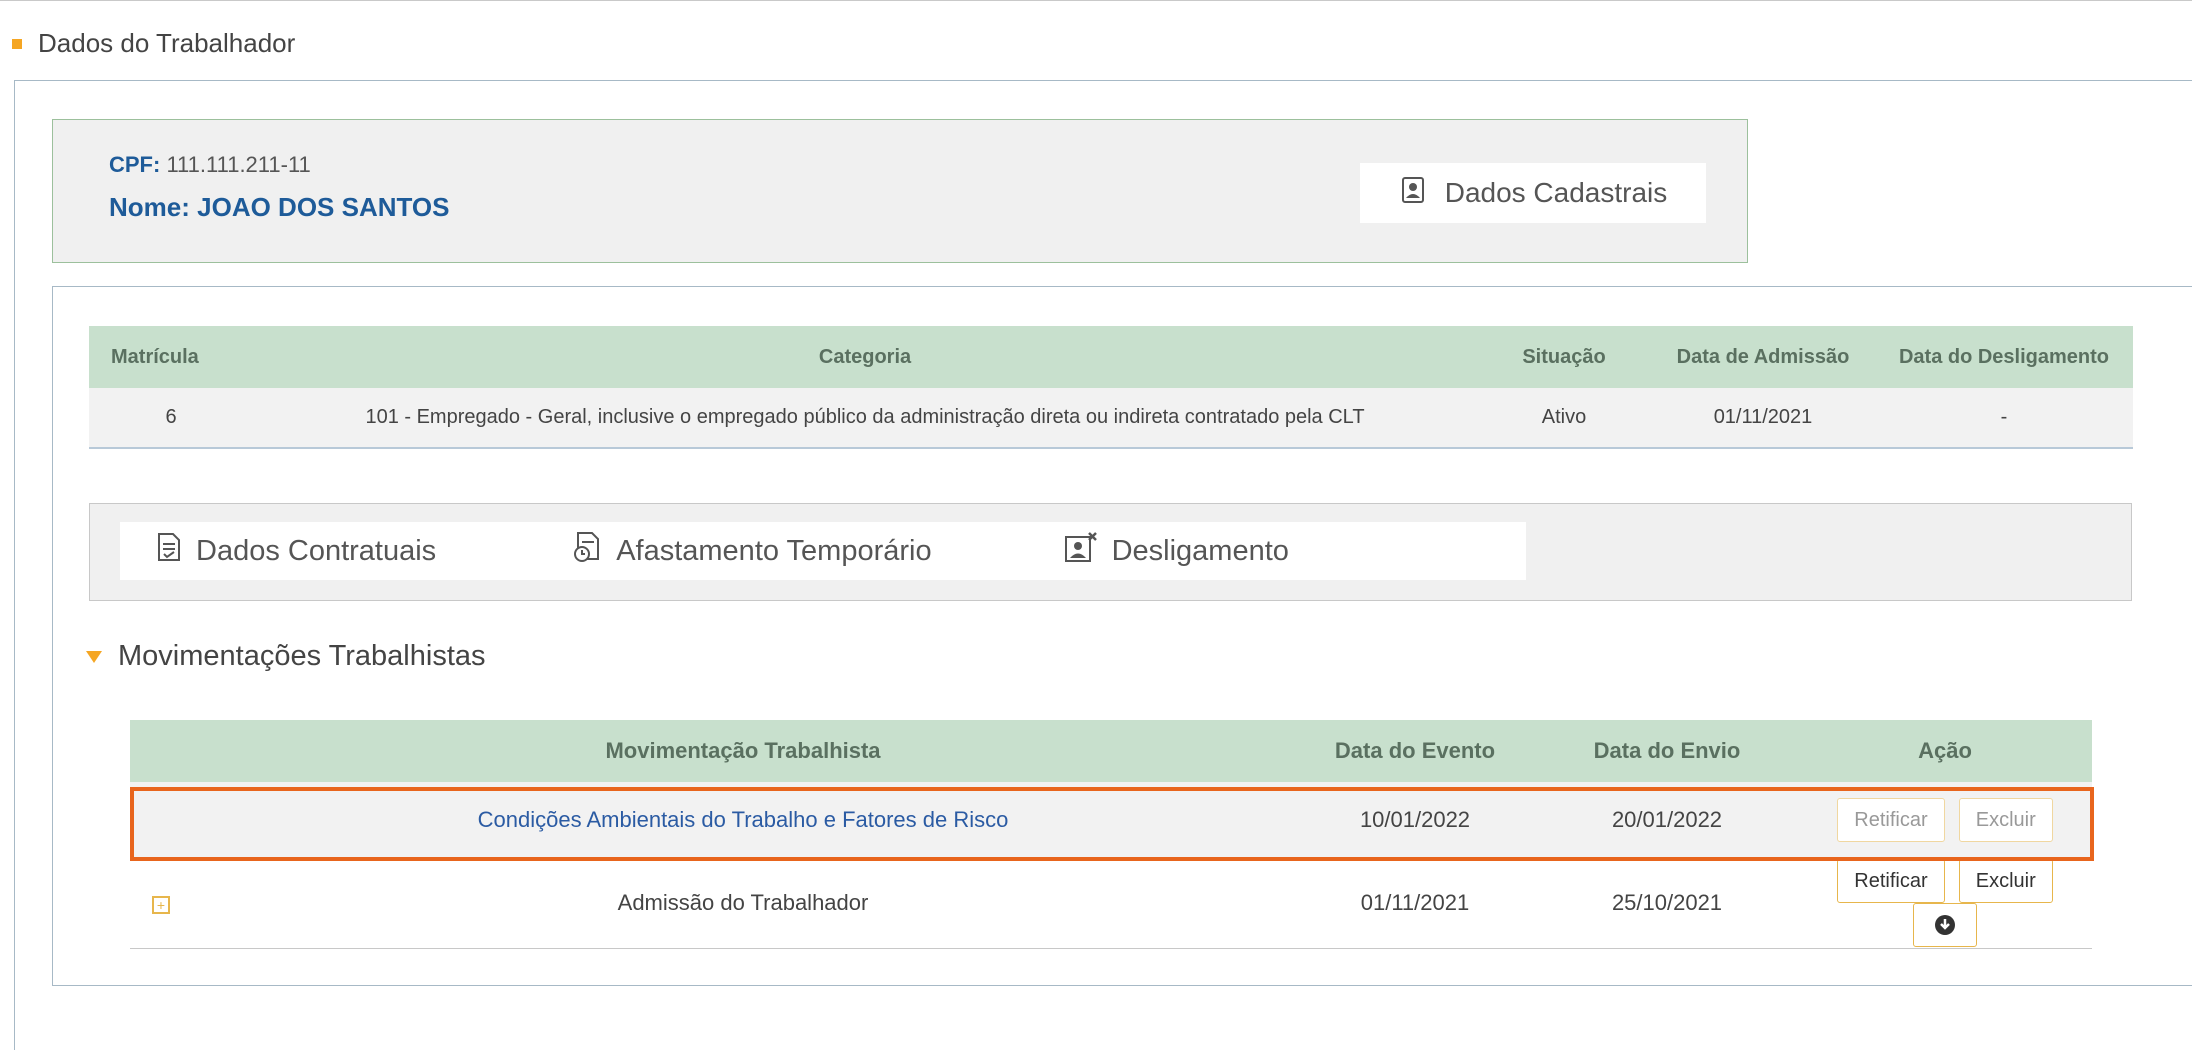  What do you see at coordinates (1945, 750) in the screenshot?
I see `header-acao: Ação` at bounding box center [1945, 750].